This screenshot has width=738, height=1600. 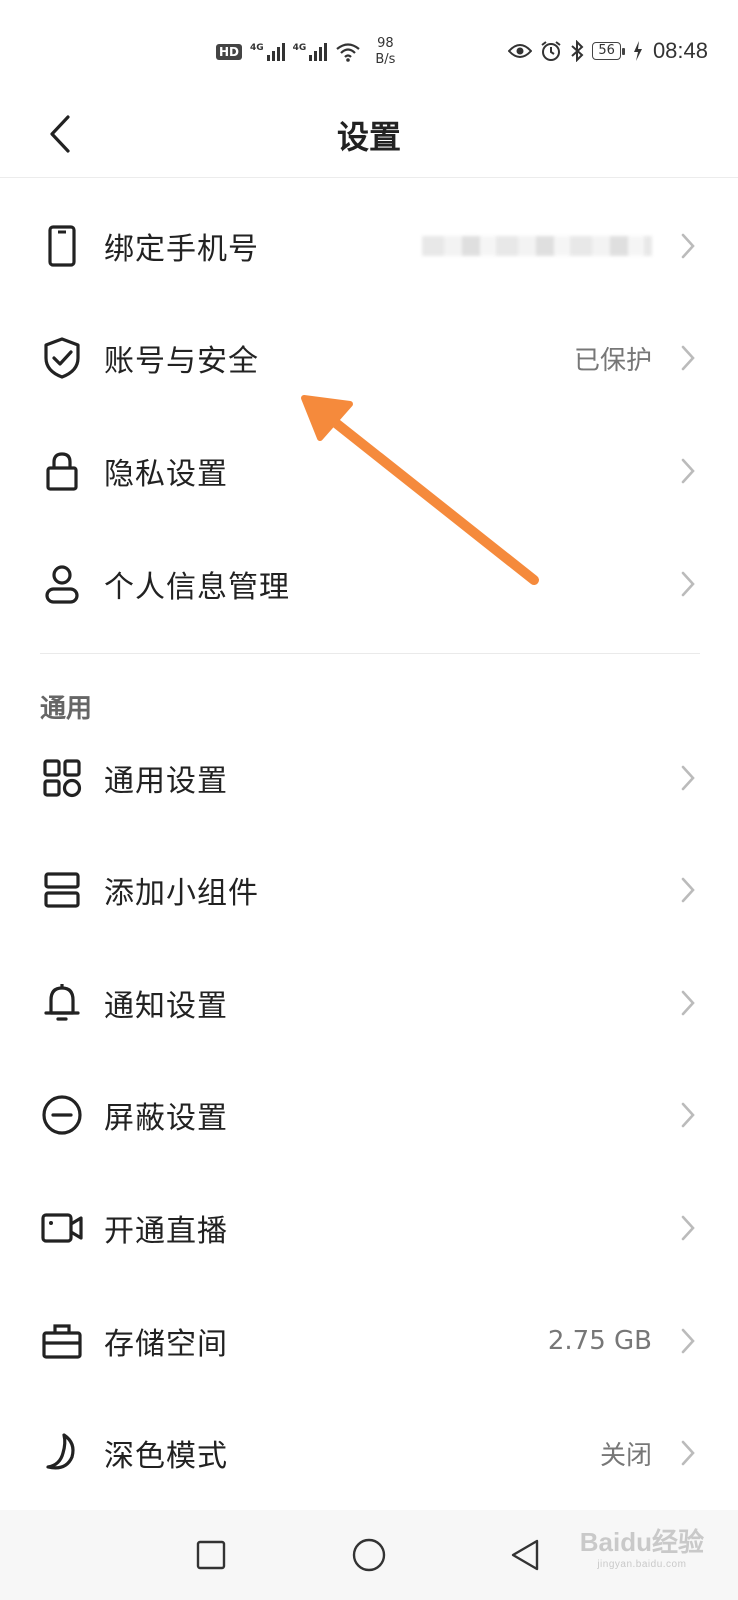 What do you see at coordinates (62, 1228) in the screenshot?
I see `video-camera-icon` at bounding box center [62, 1228].